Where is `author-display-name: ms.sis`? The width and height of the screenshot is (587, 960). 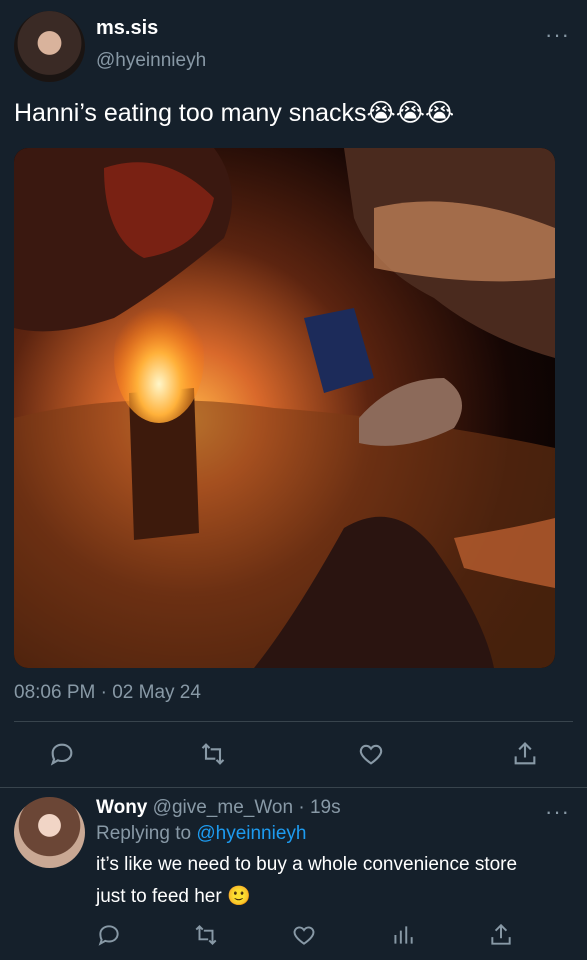 author-display-name: ms.sis is located at coordinates (127, 28).